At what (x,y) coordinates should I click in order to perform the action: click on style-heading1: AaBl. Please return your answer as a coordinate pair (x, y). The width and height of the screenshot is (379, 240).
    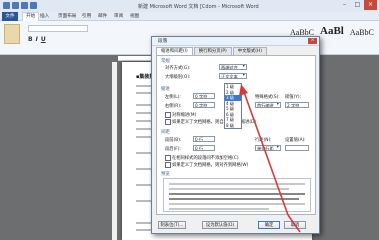
    Looking at the image, I should click on (332, 31).